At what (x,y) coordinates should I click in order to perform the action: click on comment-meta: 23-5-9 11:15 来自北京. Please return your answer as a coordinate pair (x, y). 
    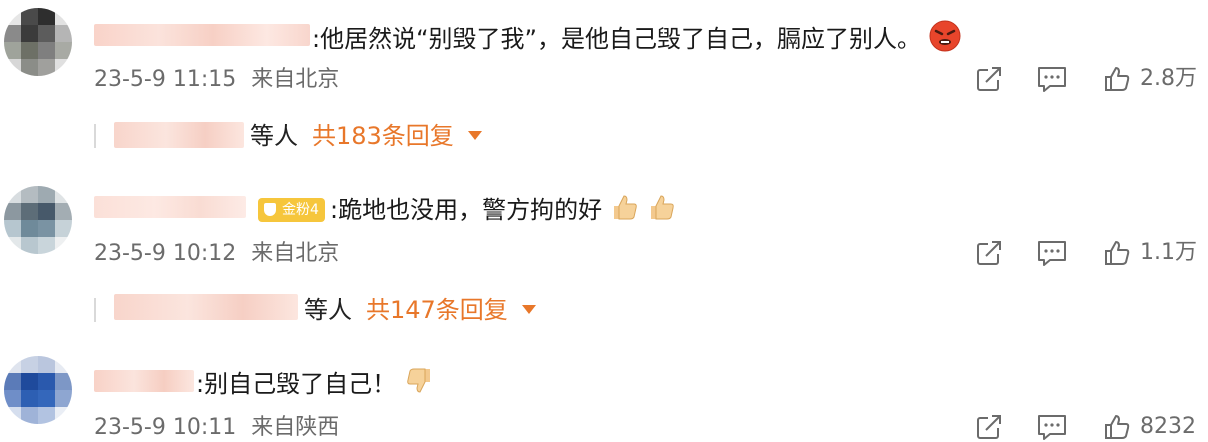
    Looking at the image, I should click on (216, 80).